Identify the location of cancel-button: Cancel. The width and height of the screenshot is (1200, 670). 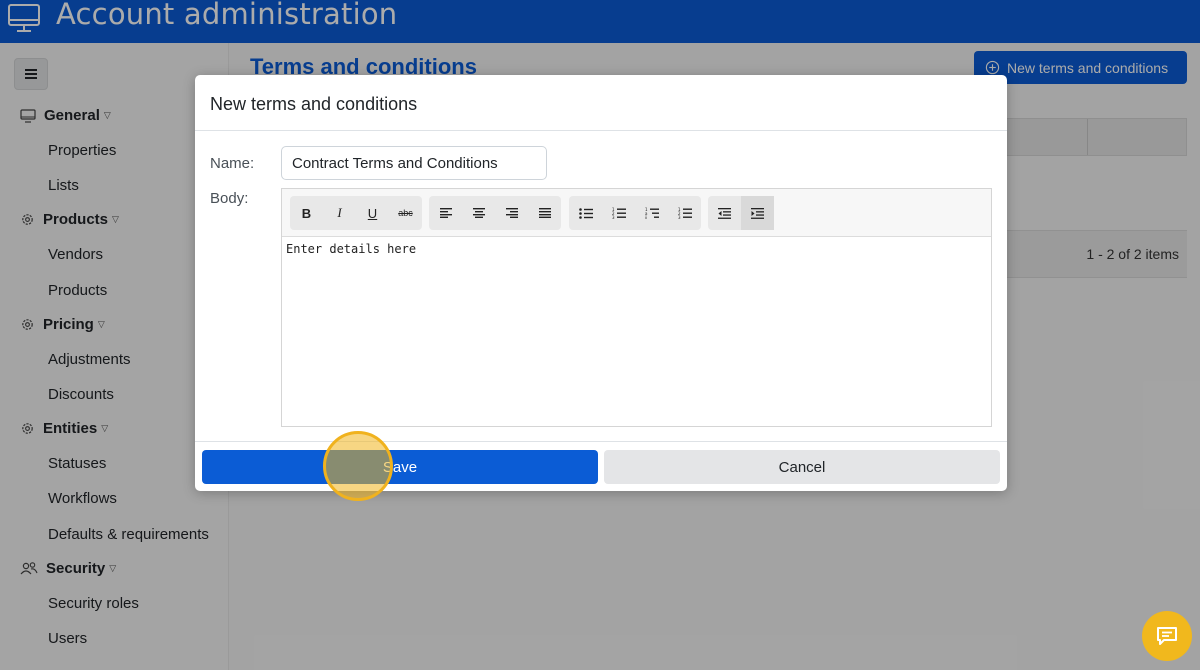
(802, 467).